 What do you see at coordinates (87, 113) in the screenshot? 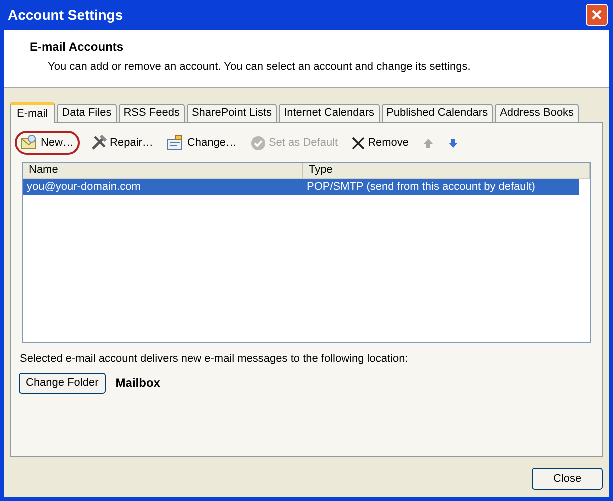
I see `tab: Data Files` at bounding box center [87, 113].